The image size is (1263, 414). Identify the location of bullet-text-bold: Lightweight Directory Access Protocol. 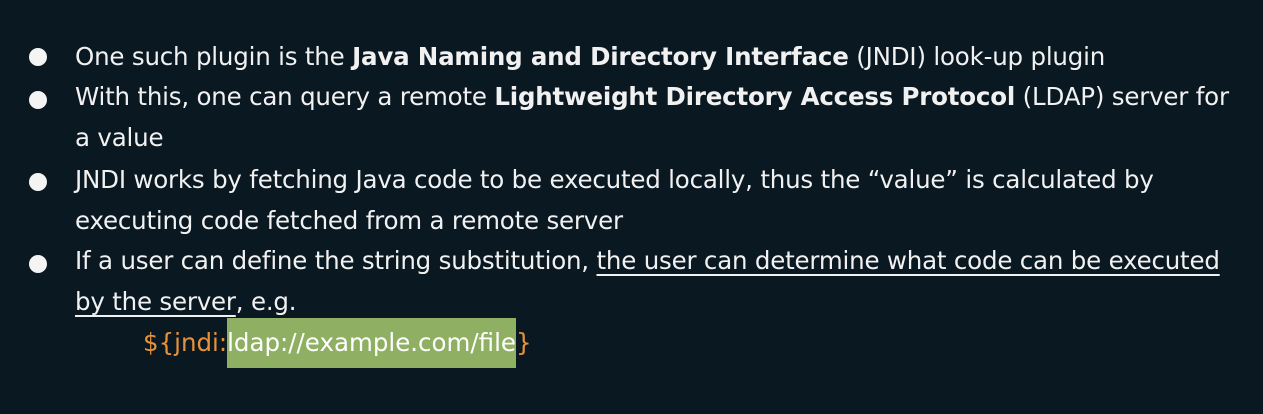
(755, 96).